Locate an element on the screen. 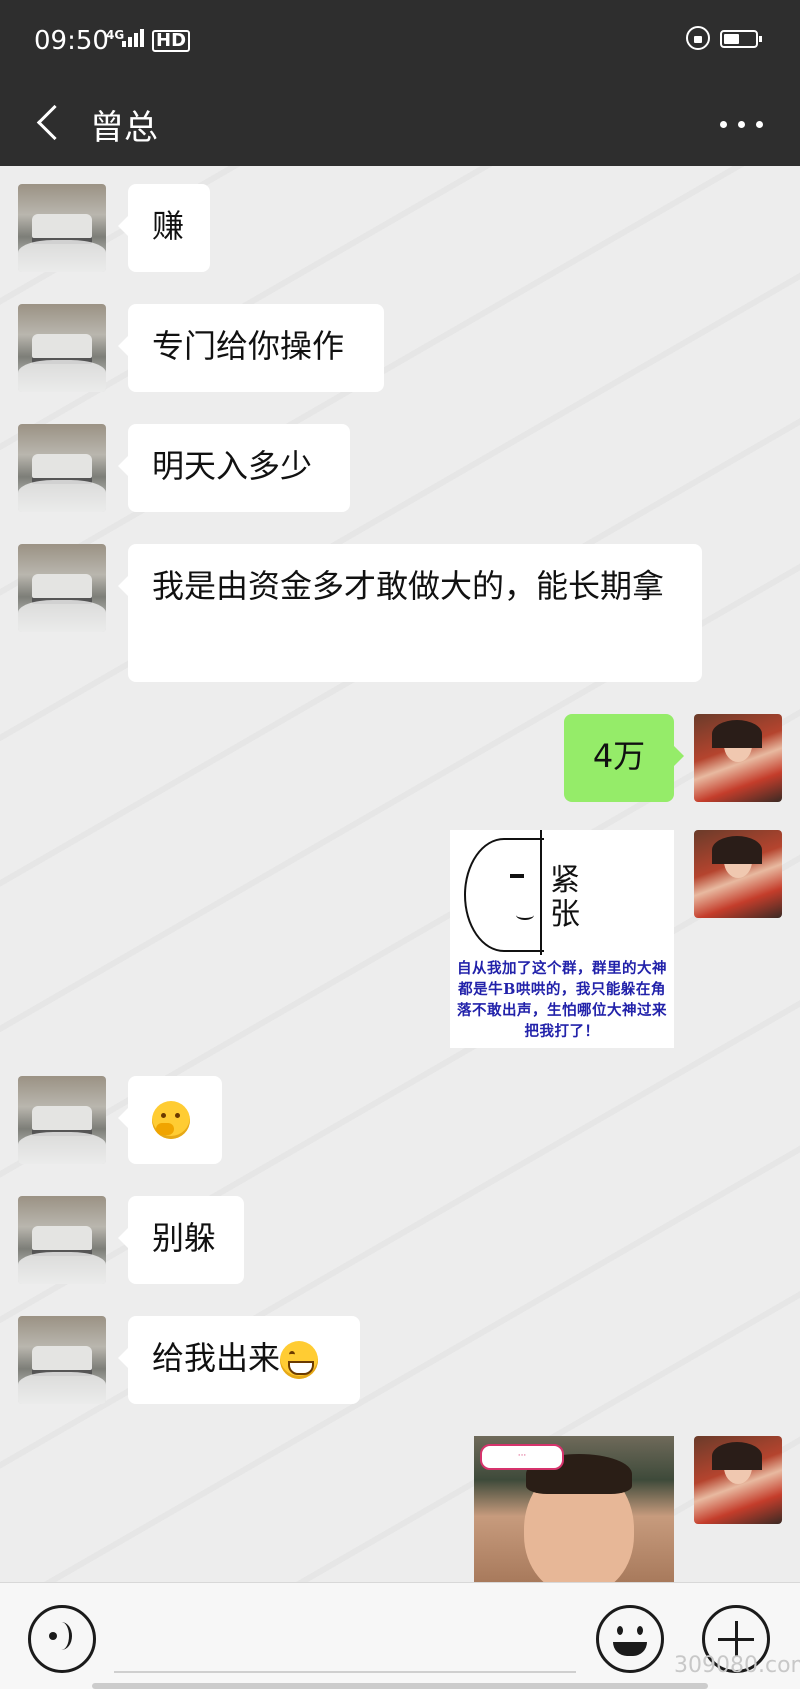 The height and width of the screenshot is (1689, 800). voice-input-button is located at coordinates (62, 1639).